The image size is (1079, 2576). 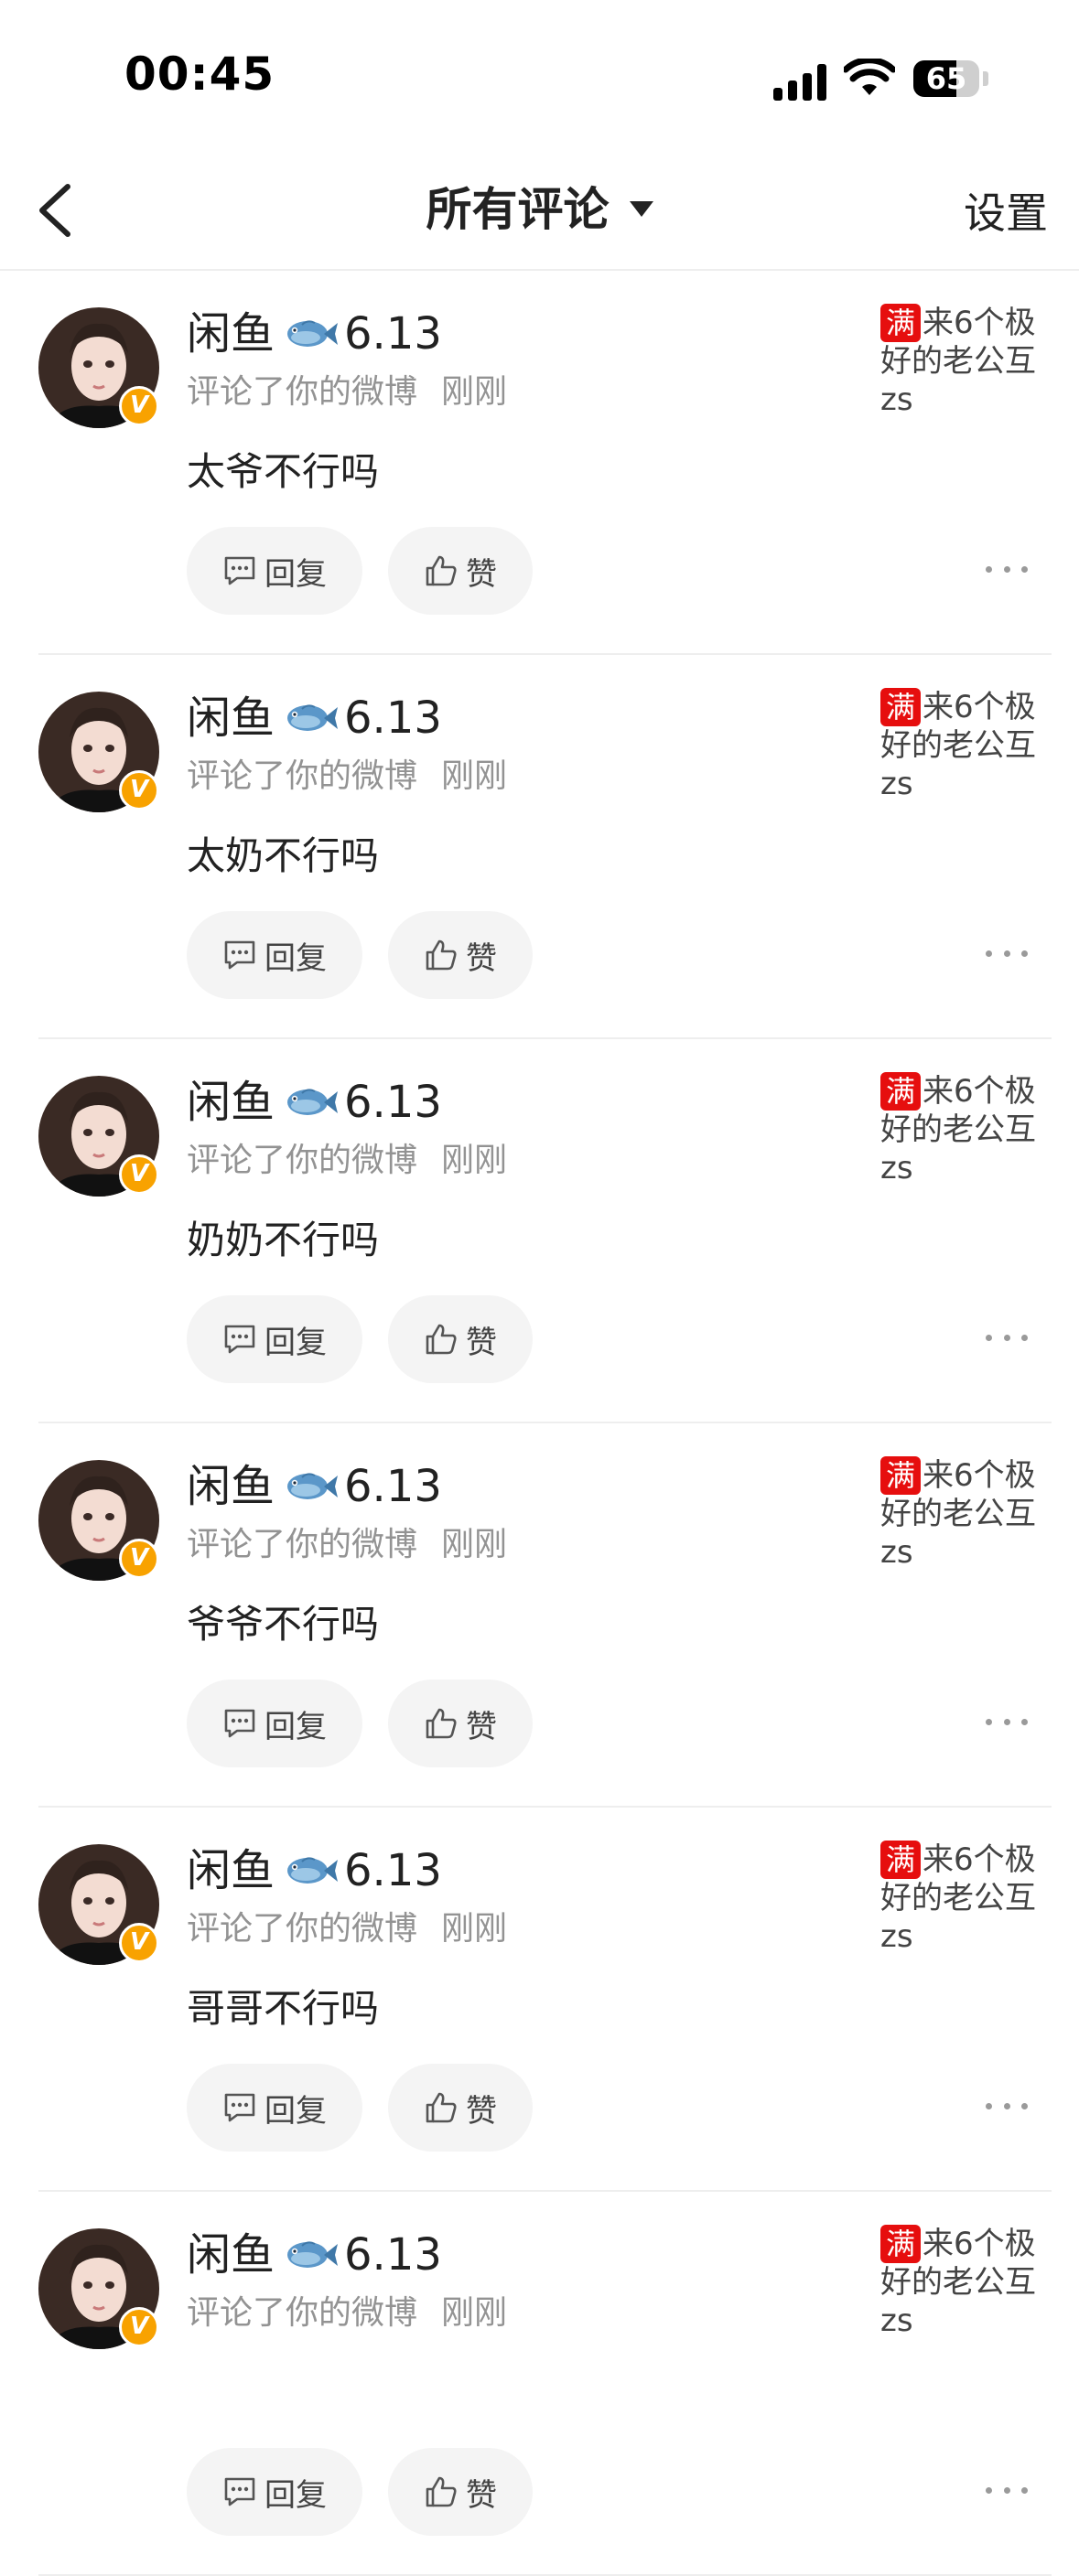 What do you see at coordinates (1006, 213) in the screenshot?
I see `settings-button: 设置` at bounding box center [1006, 213].